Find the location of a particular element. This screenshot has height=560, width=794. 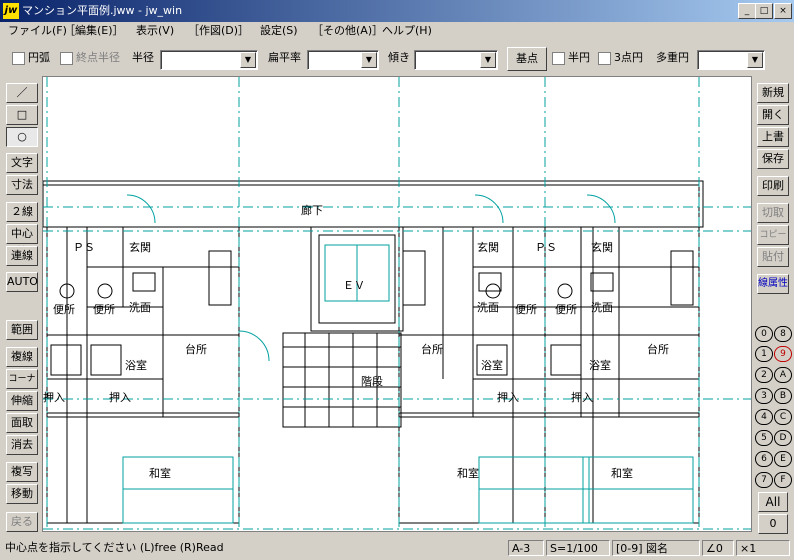

endpoint-radius-checkbox is located at coordinates (66, 58).